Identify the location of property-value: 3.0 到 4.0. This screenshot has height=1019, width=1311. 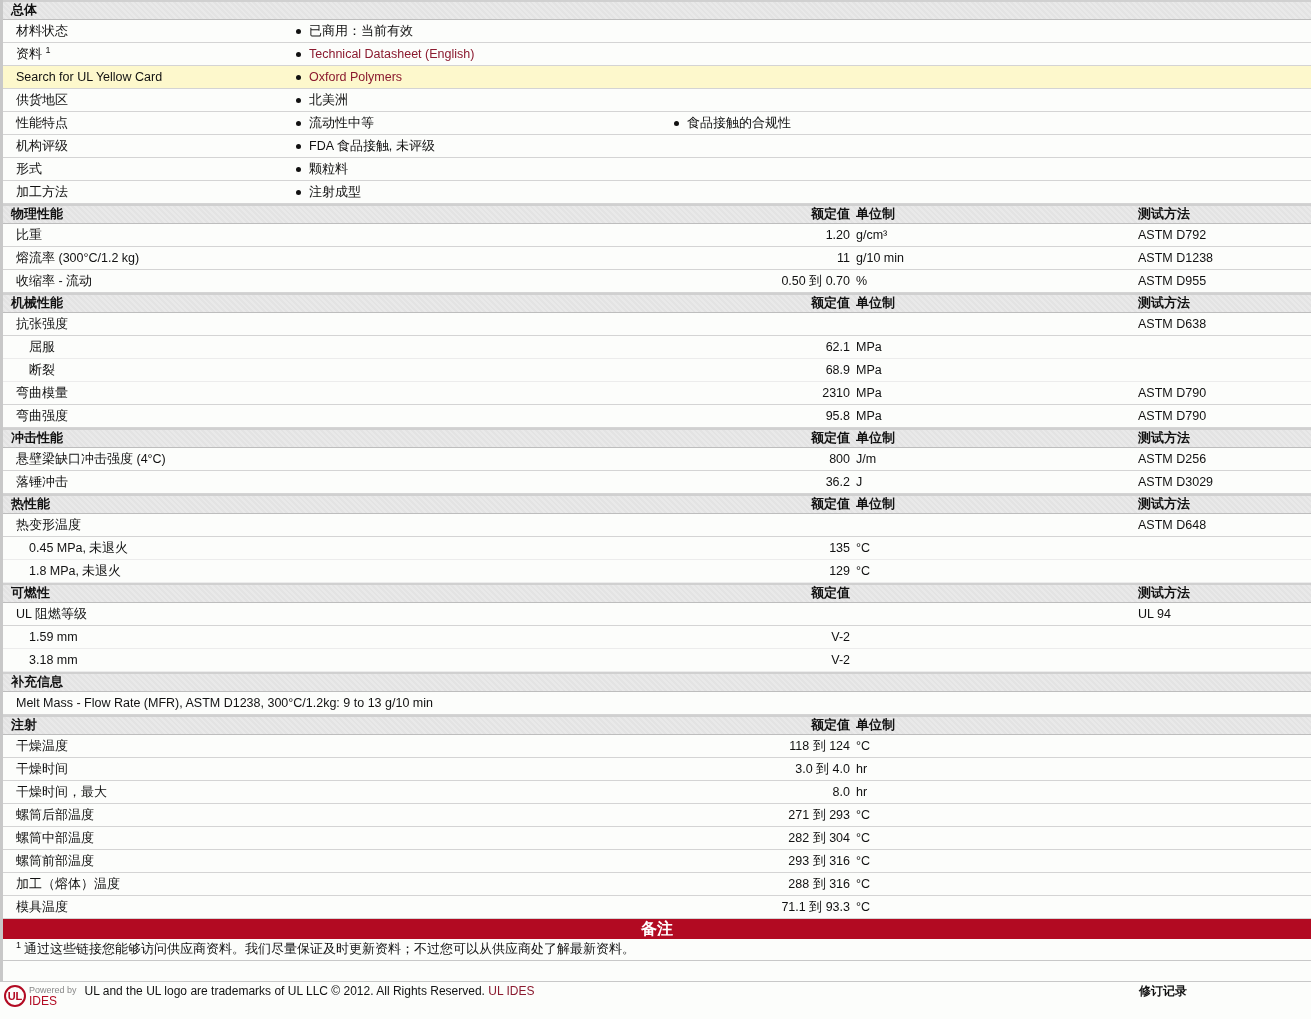
(822, 769).